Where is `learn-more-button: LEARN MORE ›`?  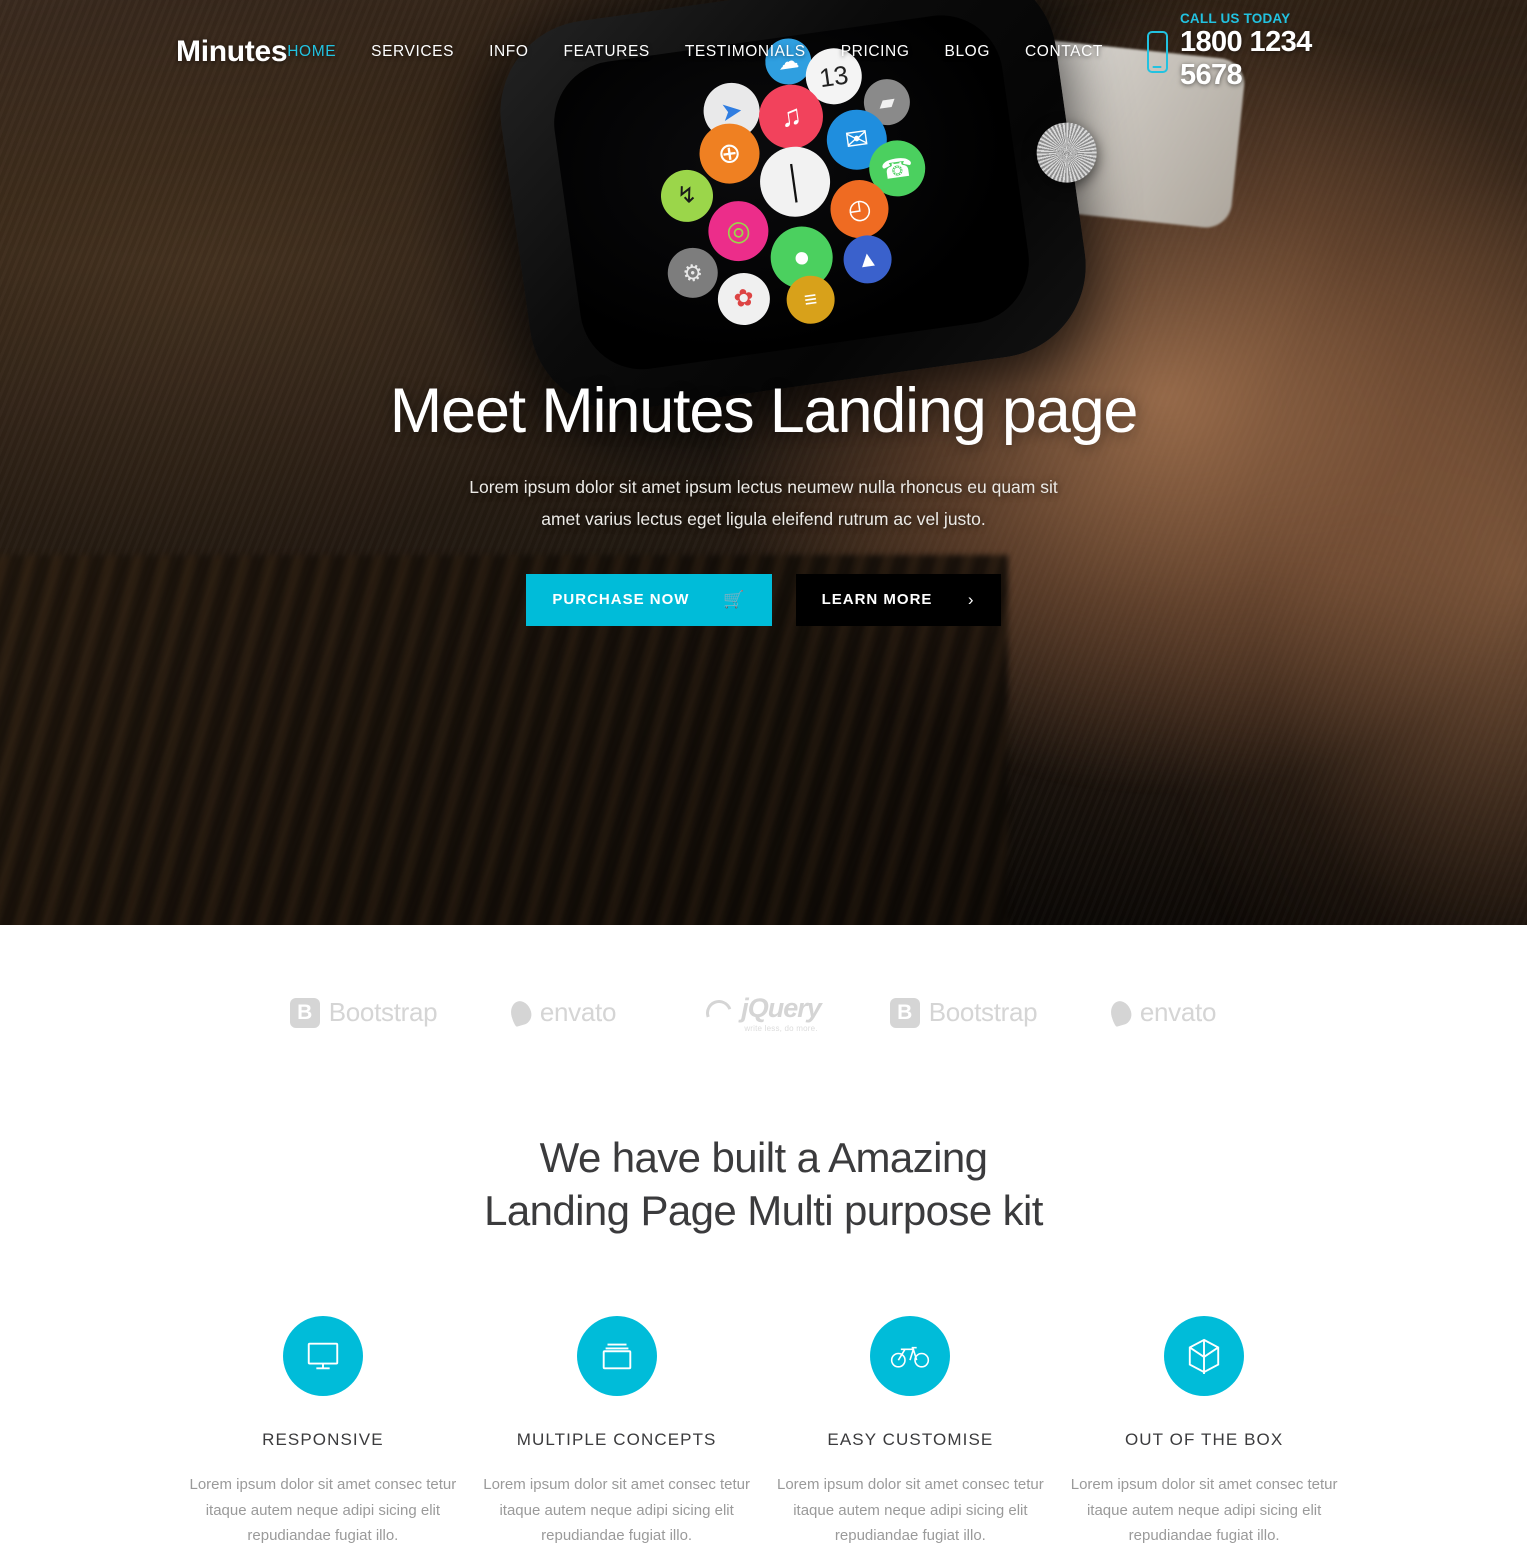
learn-more-button: LEARN MORE › is located at coordinates (898, 599).